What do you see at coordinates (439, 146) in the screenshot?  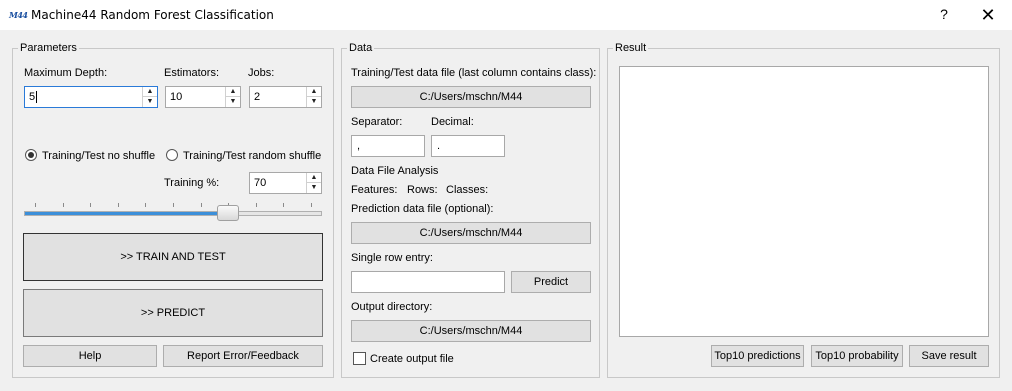 I see `decimal-value: .` at bounding box center [439, 146].